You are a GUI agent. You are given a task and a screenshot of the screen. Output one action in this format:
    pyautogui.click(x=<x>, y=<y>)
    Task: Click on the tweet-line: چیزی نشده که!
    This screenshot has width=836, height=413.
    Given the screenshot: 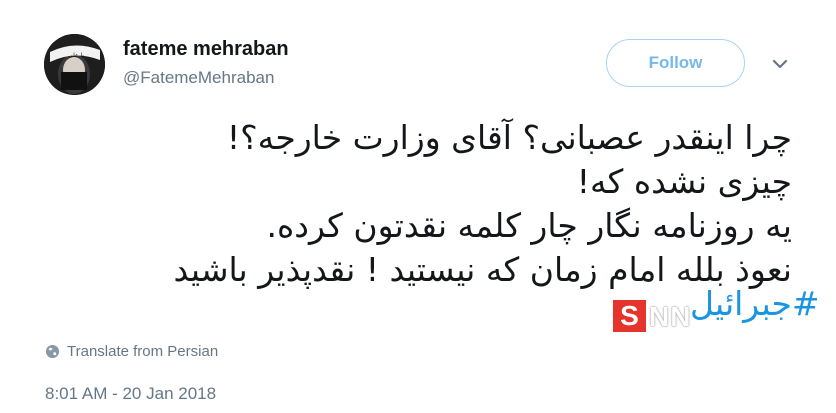 What is the action you would take?
    pyautogui.click(x=684, y=181)
    